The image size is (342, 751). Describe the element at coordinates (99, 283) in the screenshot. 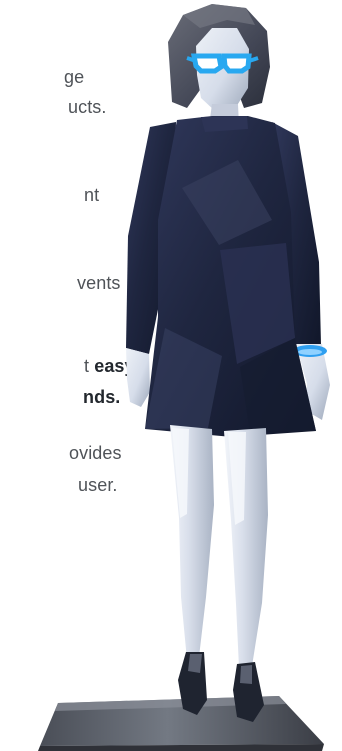

I see `intro-line-4: vents` at that location.